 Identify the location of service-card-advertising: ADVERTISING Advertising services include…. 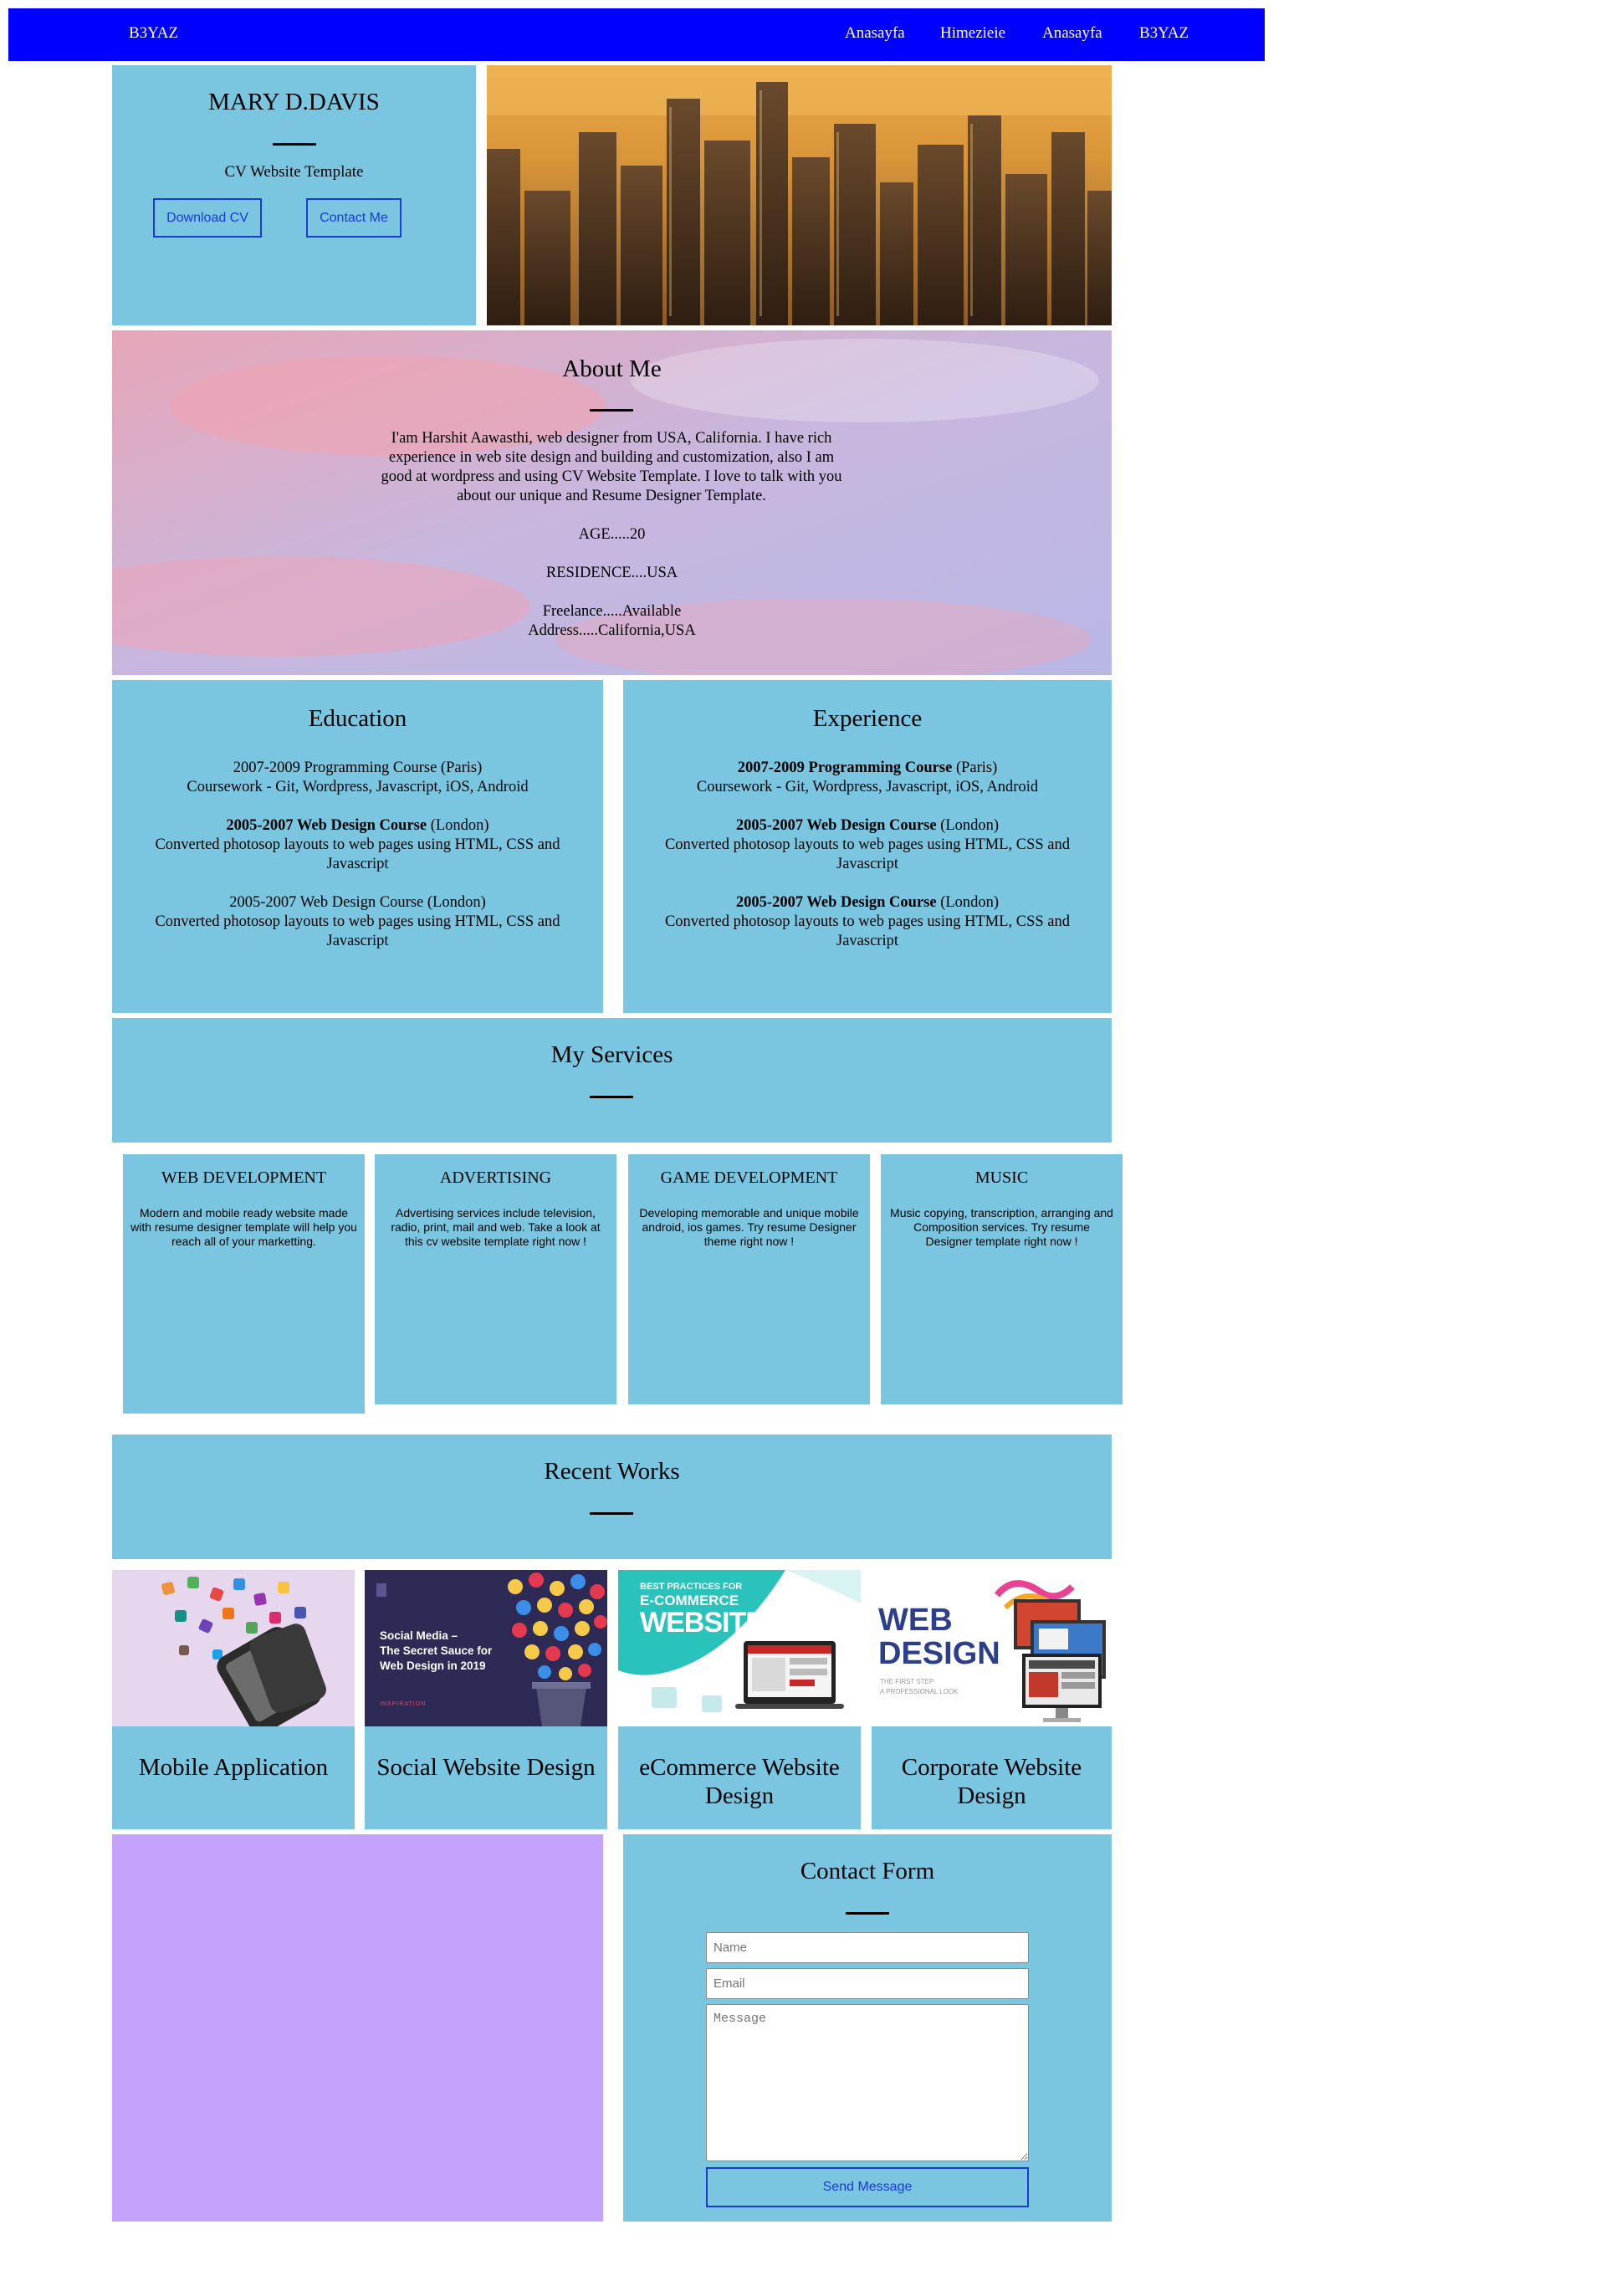
(495, 1279).